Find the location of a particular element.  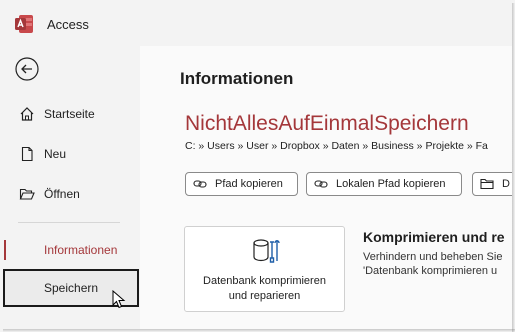

copy-path-button: Pfad kopieren is located at coordinates (241, 184).